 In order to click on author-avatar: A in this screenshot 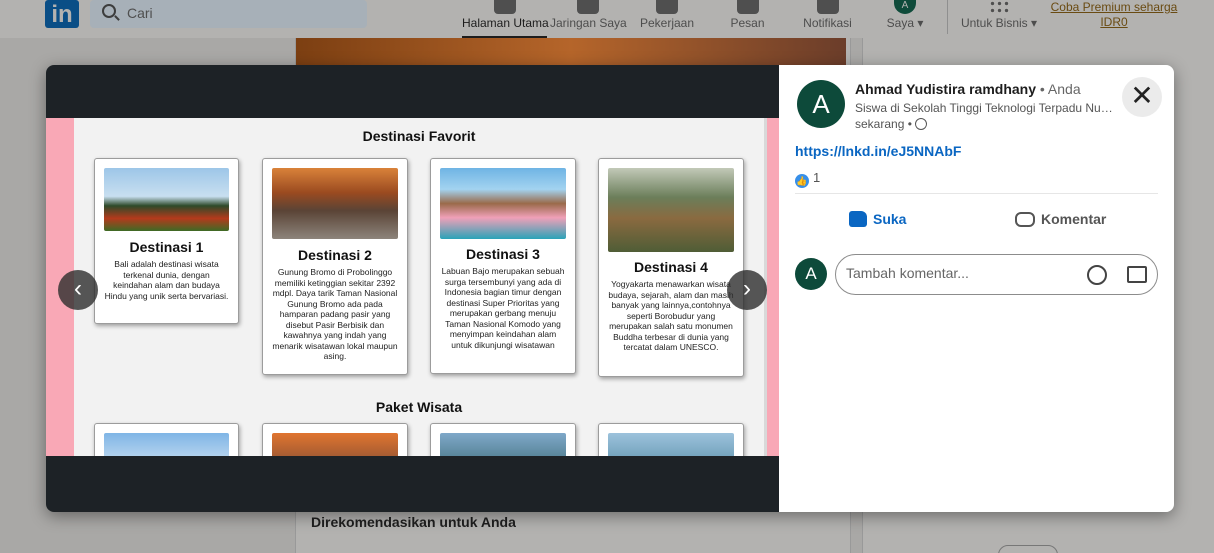, I will do `click(821, 104)`.